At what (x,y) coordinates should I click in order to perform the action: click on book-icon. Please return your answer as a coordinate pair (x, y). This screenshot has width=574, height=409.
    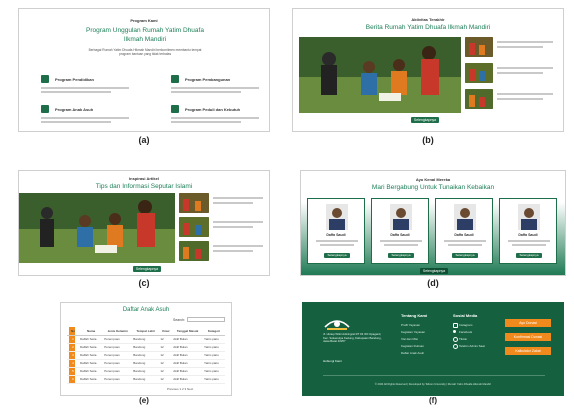
    Looking at the image, I should click on (45, 79).